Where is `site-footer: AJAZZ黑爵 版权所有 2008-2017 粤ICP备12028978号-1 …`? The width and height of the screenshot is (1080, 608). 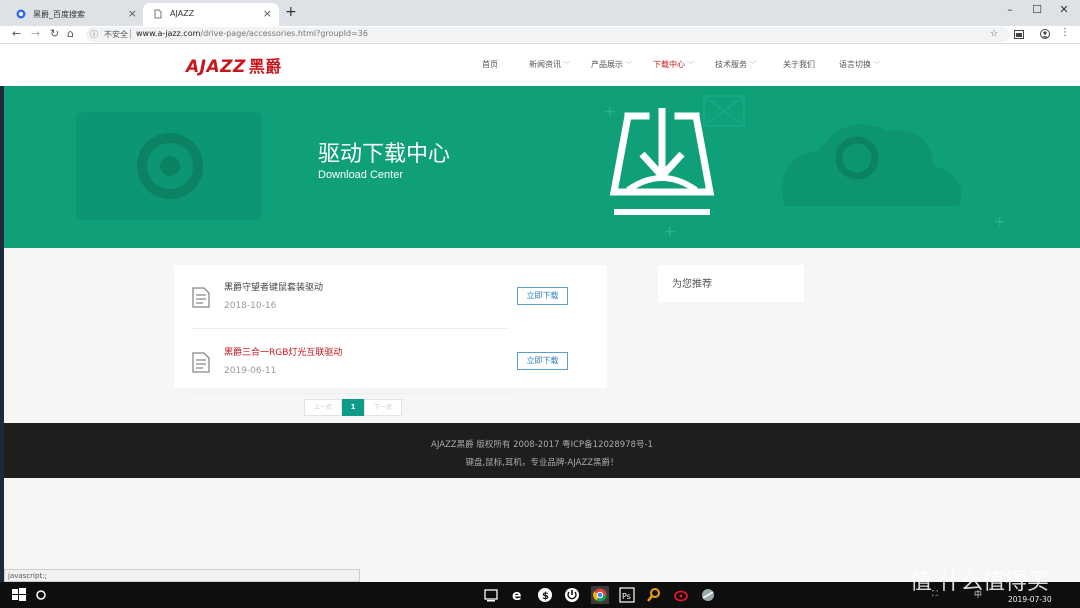
site-footer: AJAZZ黑爵 版权所有 2008-2017 粤ICP备12028978号-1 … is located at coordinates (542, 450).